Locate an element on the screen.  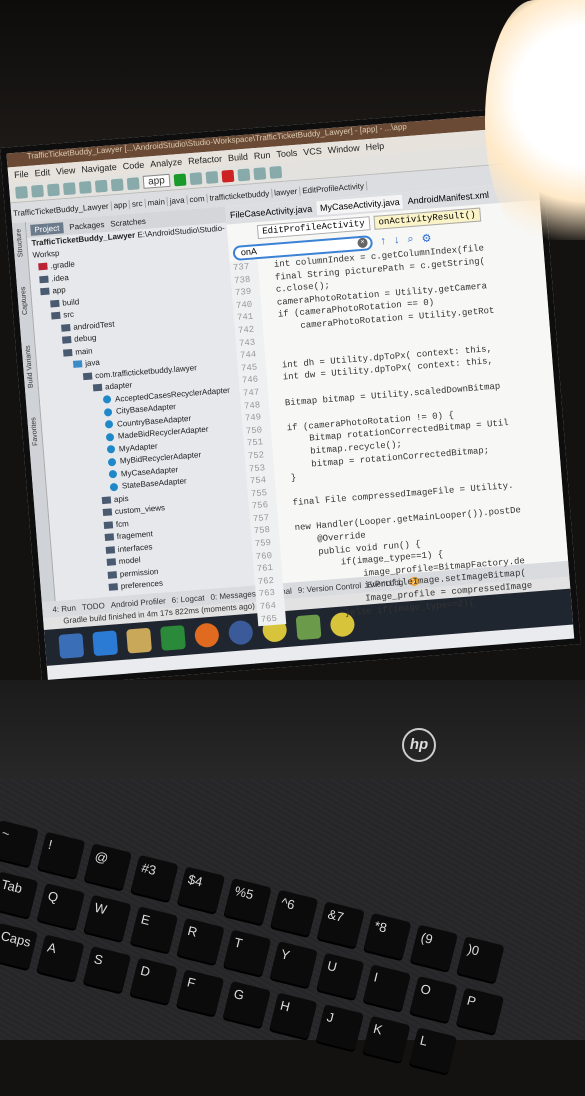
tab-project: Project is located at coordinates (47, 228).